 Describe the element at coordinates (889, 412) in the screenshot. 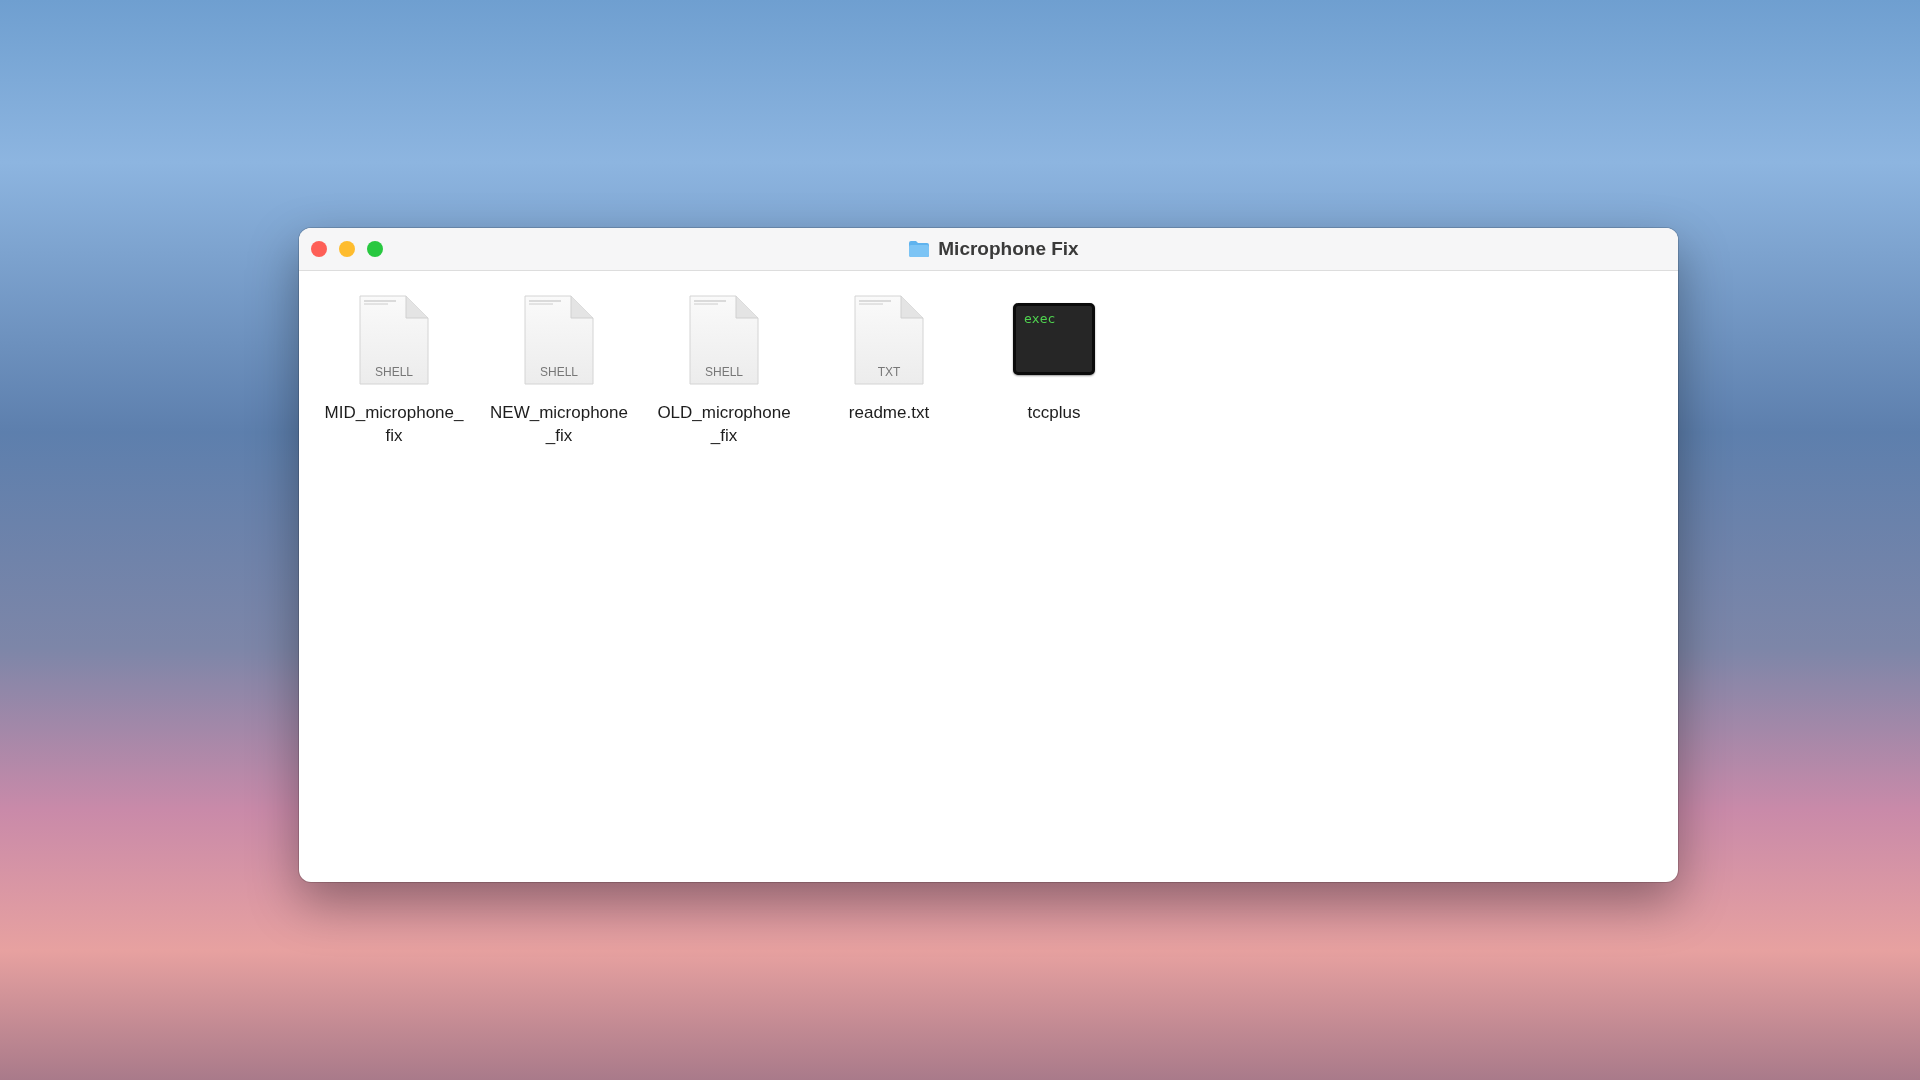

I see `file-name: readme.txt` at that location.